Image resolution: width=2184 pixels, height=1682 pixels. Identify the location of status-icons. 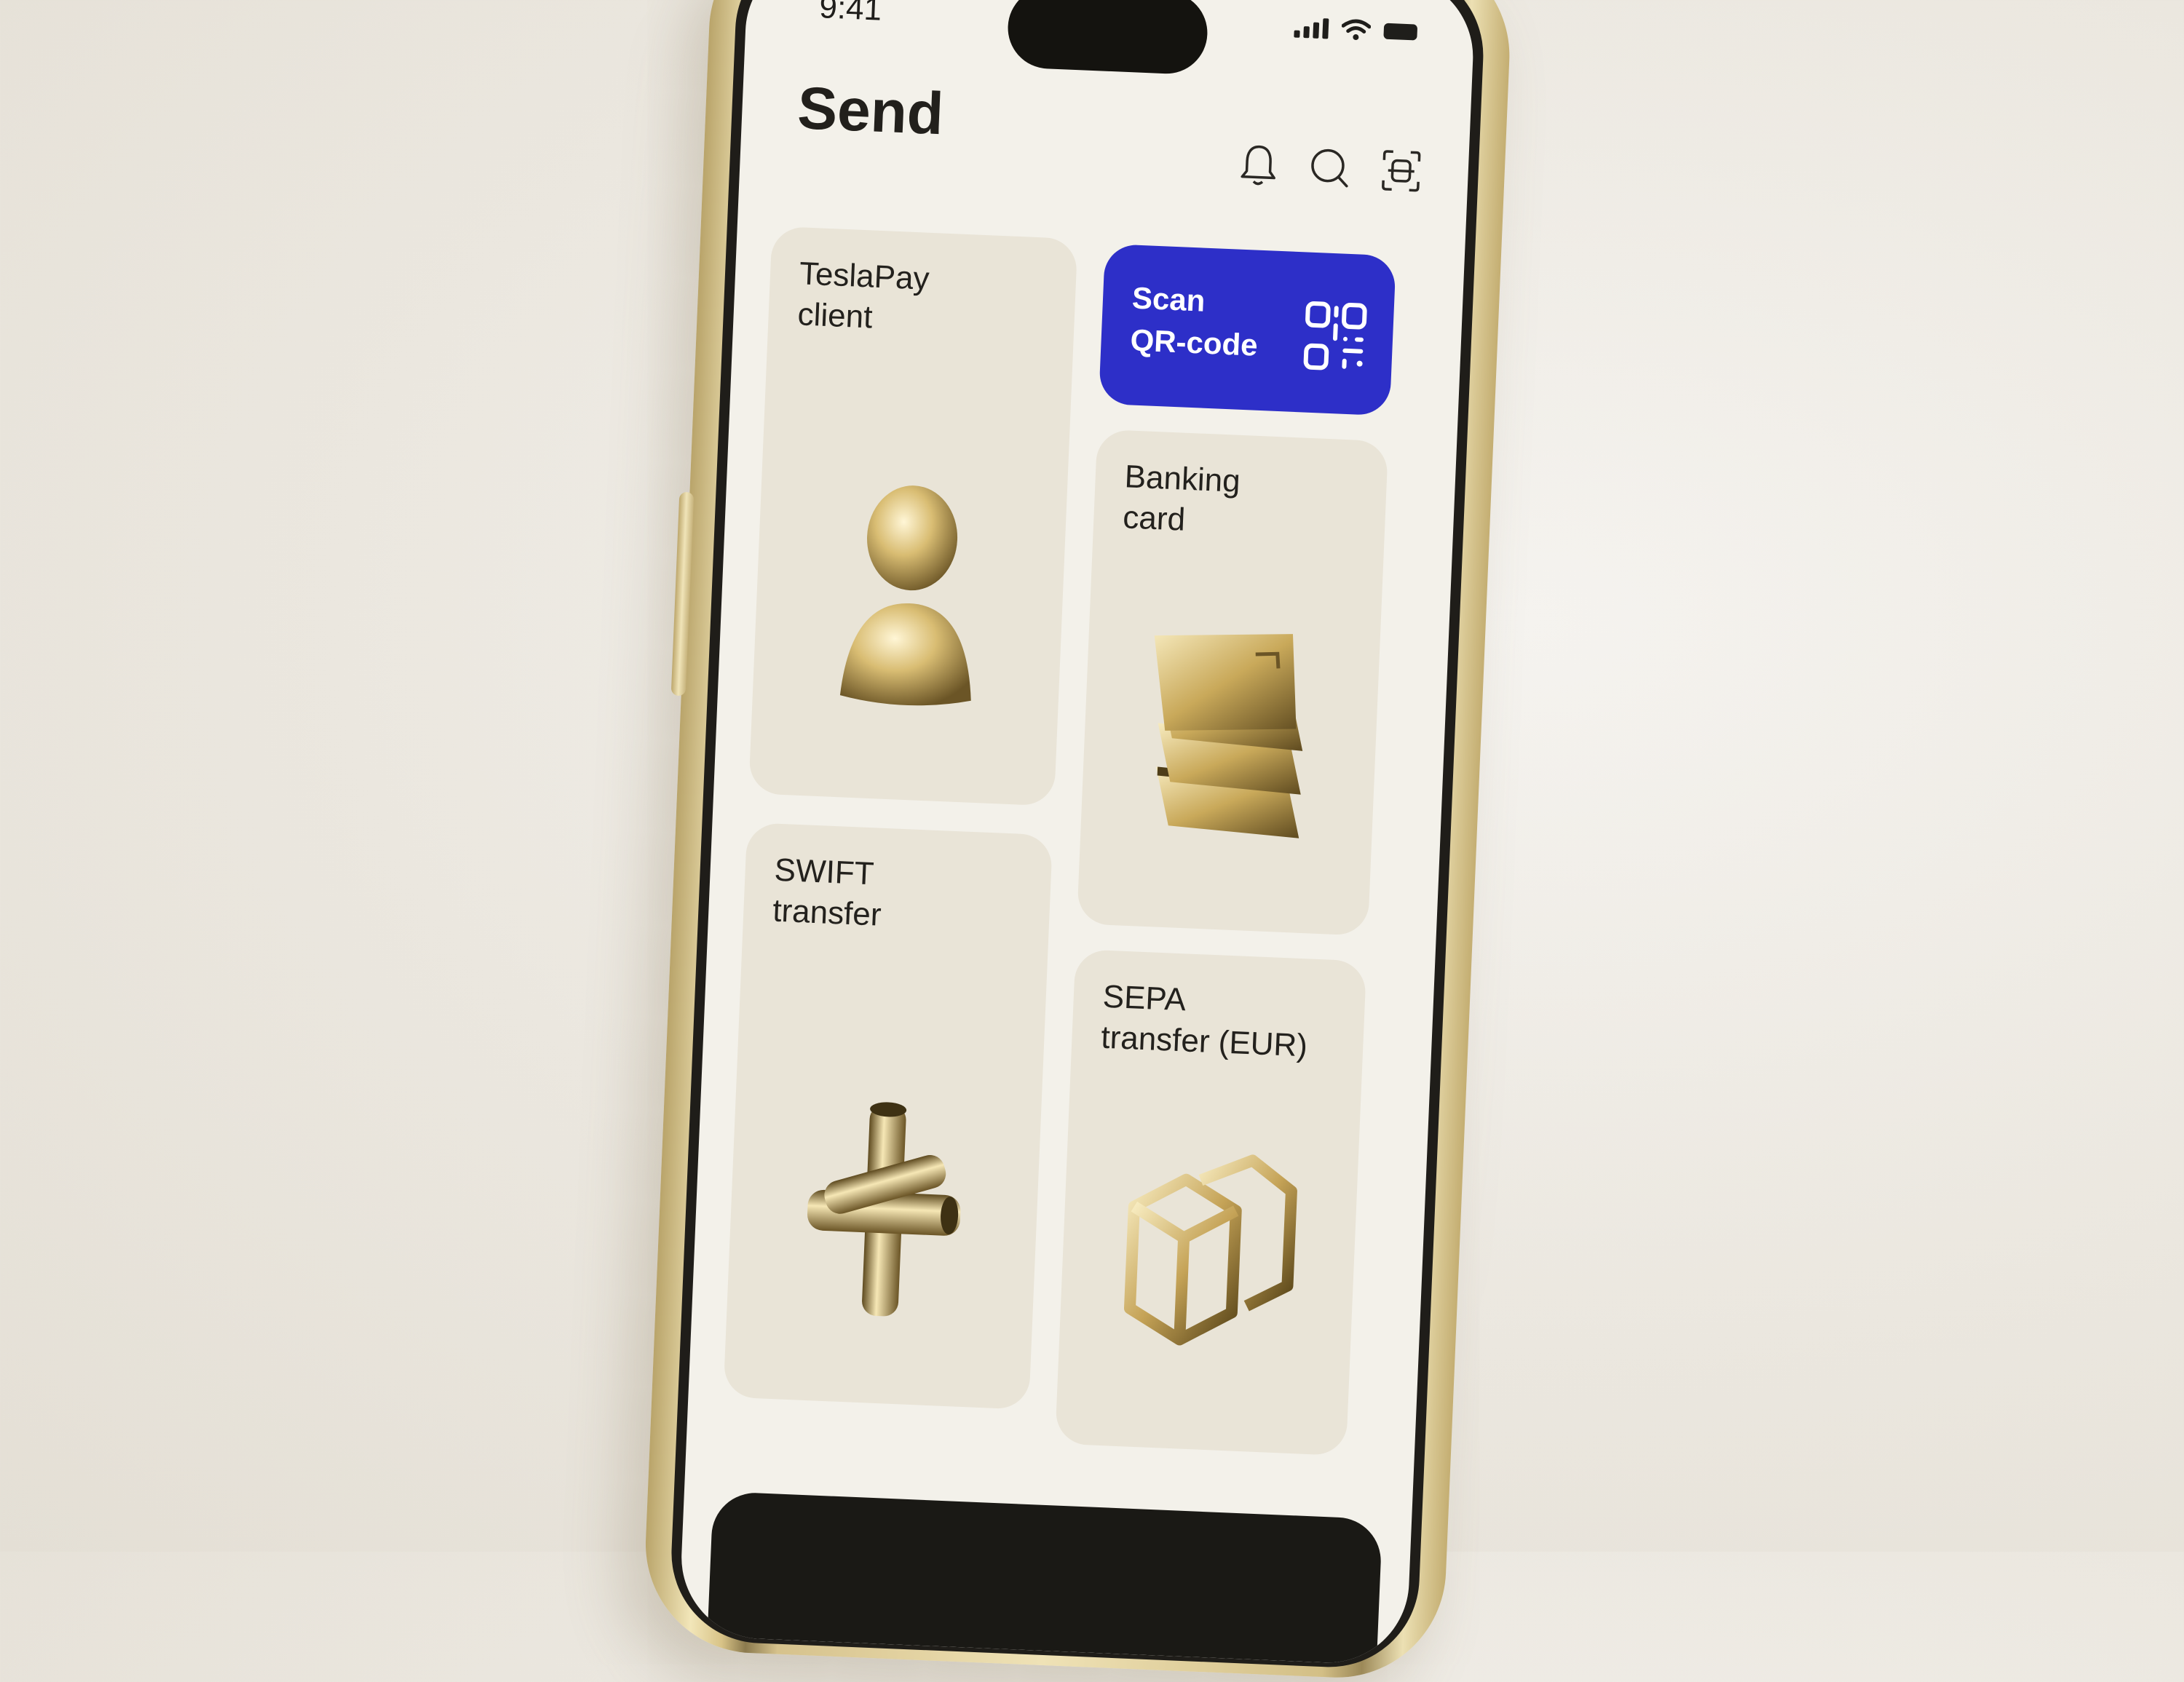
(1356, 30).